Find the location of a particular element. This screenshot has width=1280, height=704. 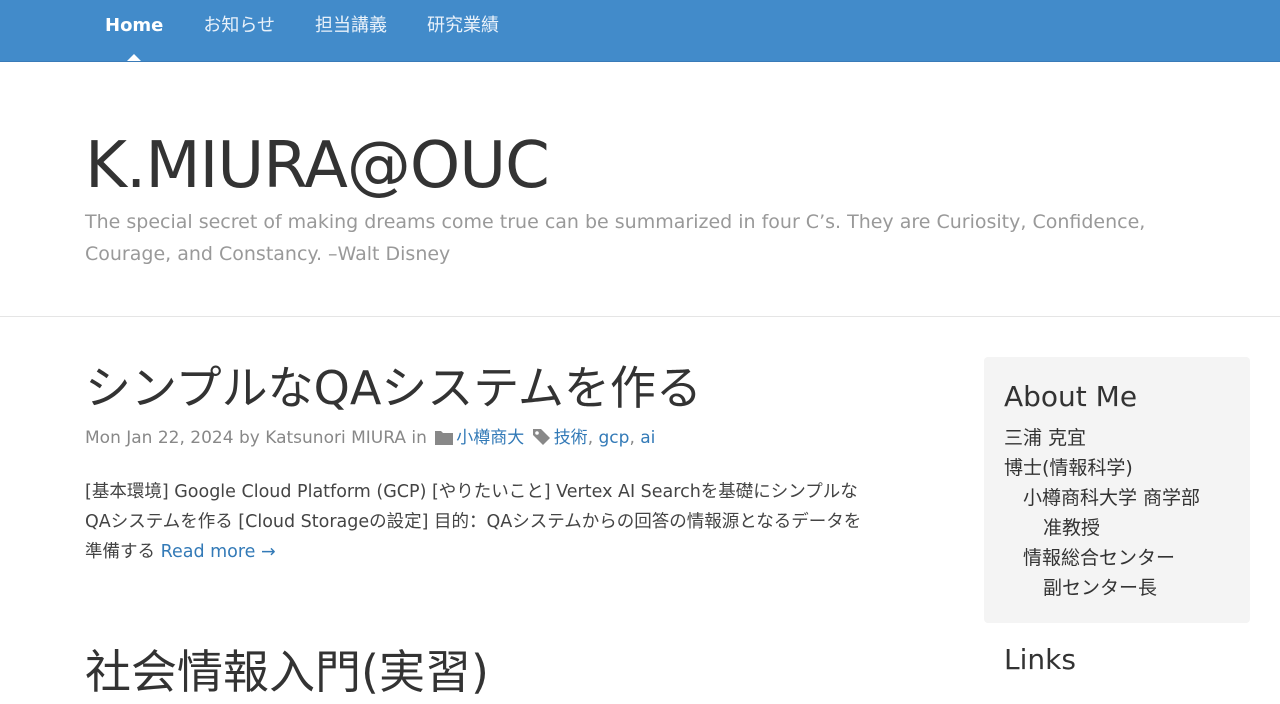

nav-item-label: 担当講義 is located at coordinates (351, 25).